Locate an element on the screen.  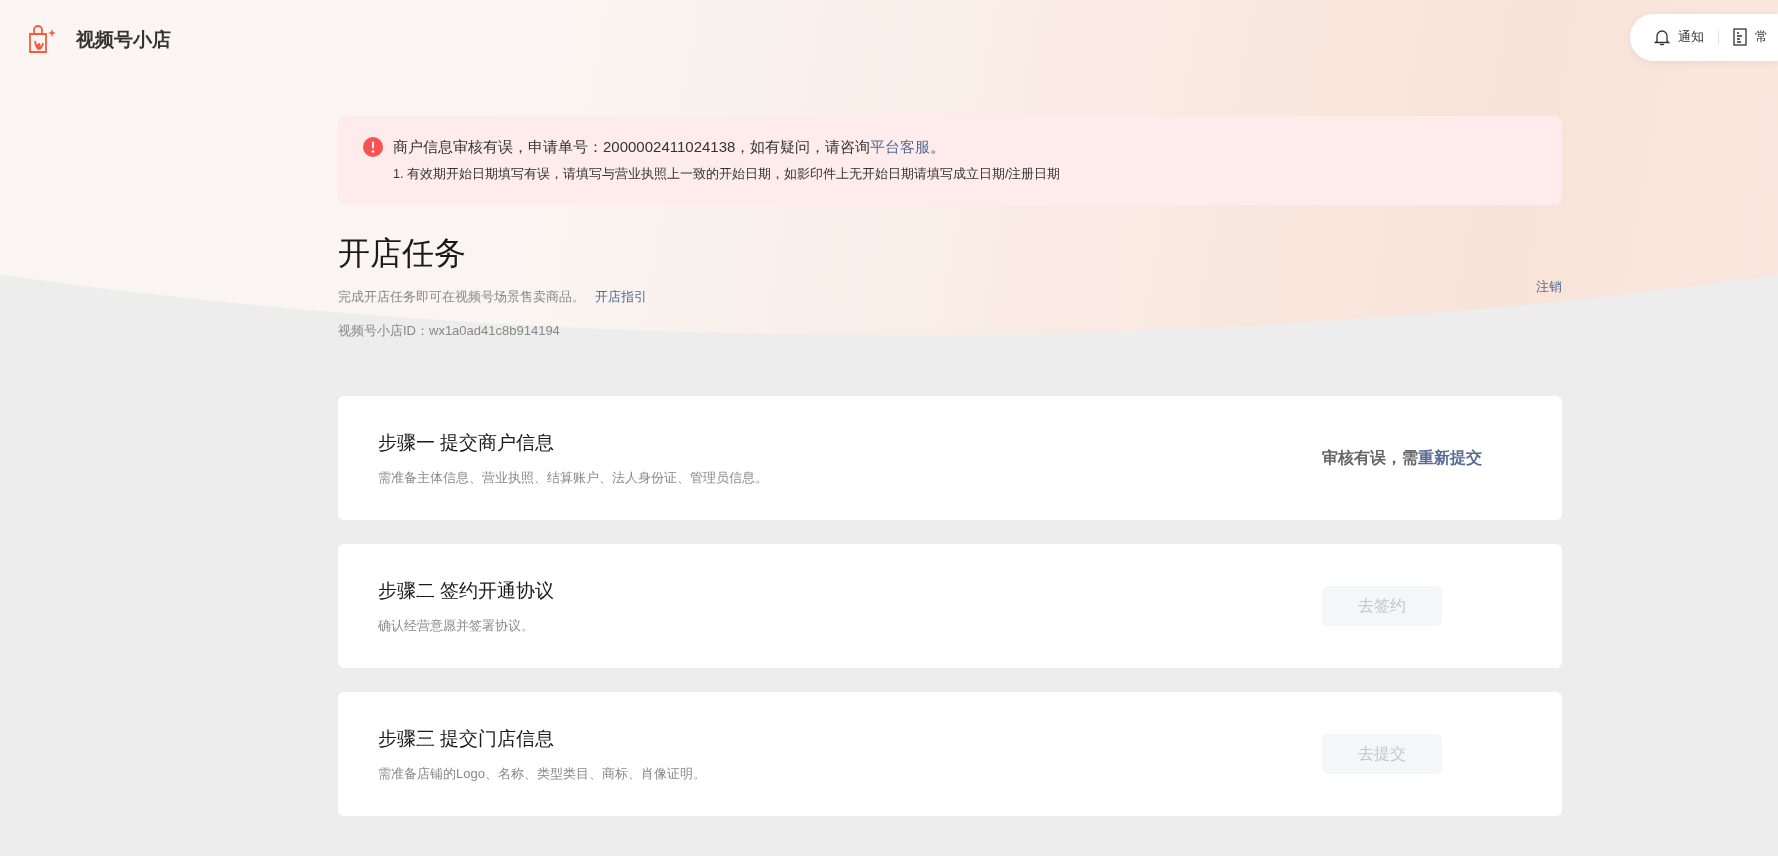
resubmit-link: 重新提交 is located at coordinates (1450, 458).